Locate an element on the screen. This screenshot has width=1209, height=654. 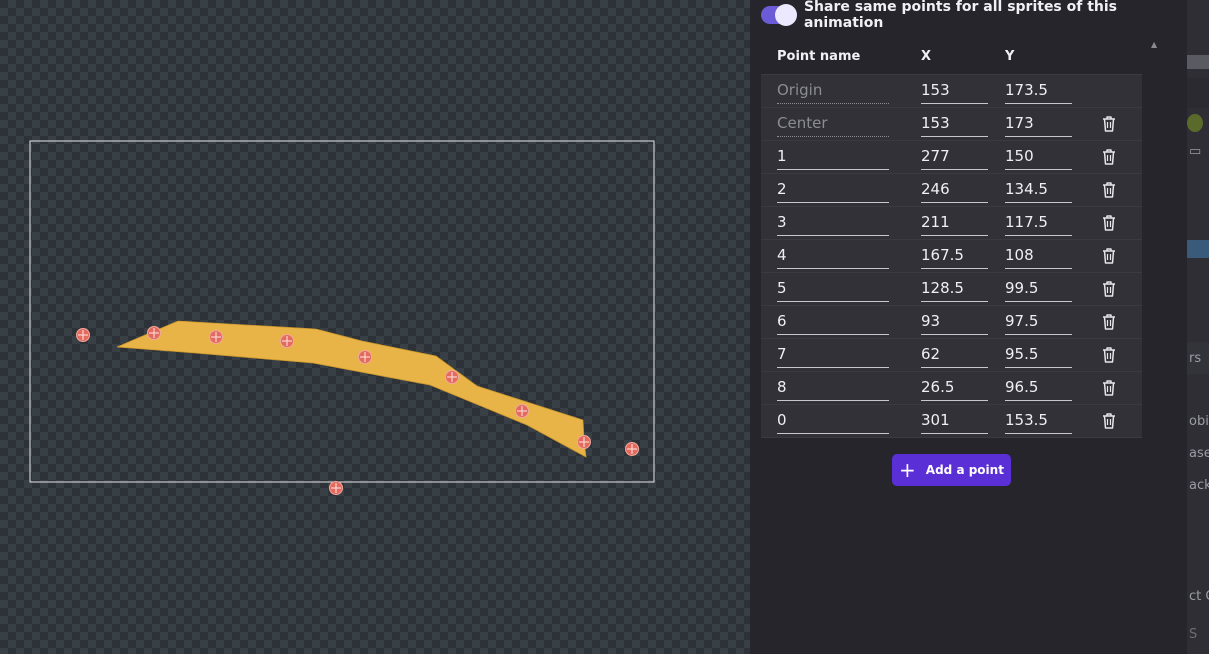
point-x-field: 211 is located at coordinates (954, 223).